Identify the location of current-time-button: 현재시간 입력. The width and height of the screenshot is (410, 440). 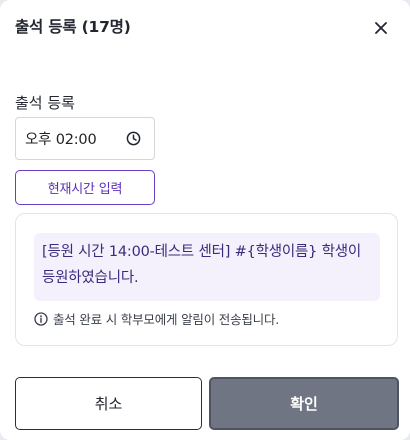
(85, 187).